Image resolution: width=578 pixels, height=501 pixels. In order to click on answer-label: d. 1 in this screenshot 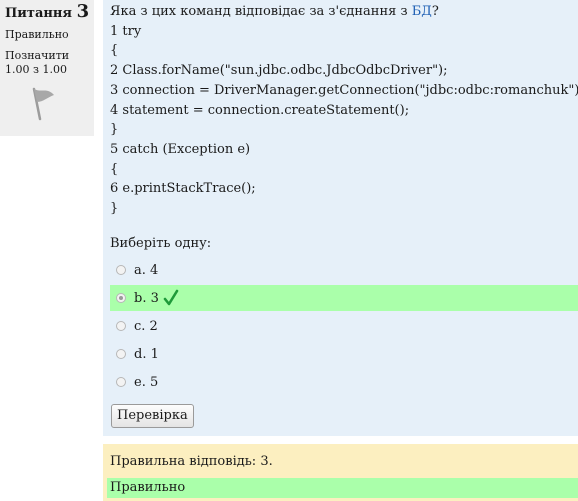, I will do `click(146, 354)`.